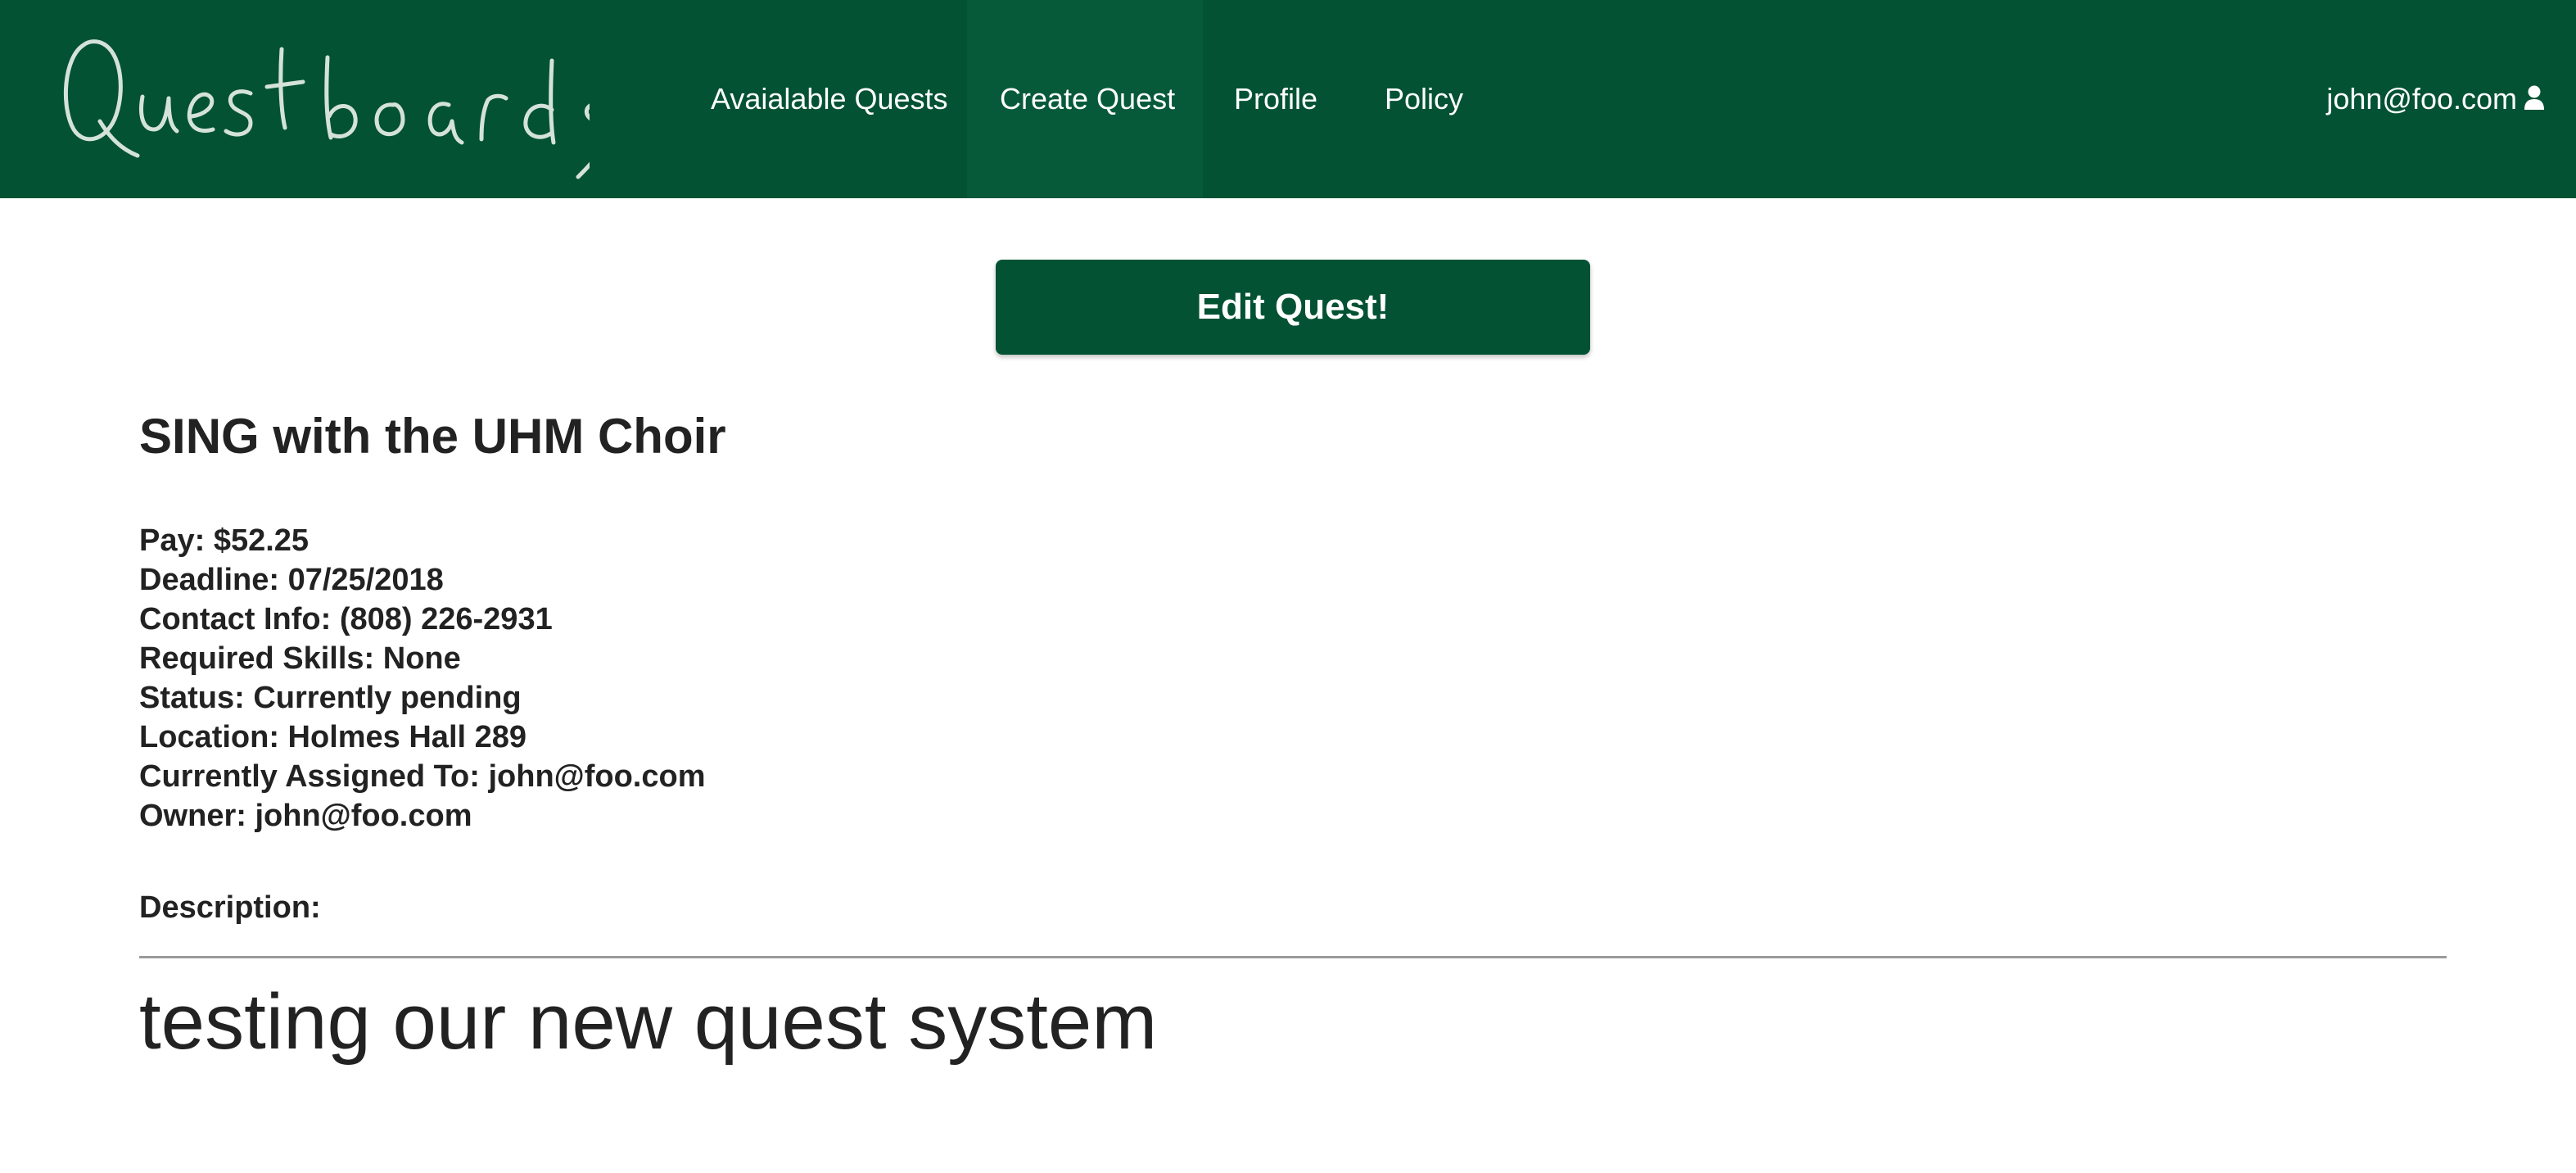  Describe the element at coordinates (433, 436) in the screenshot. I see `quest-title: SING with the UHM Choir` at that location.